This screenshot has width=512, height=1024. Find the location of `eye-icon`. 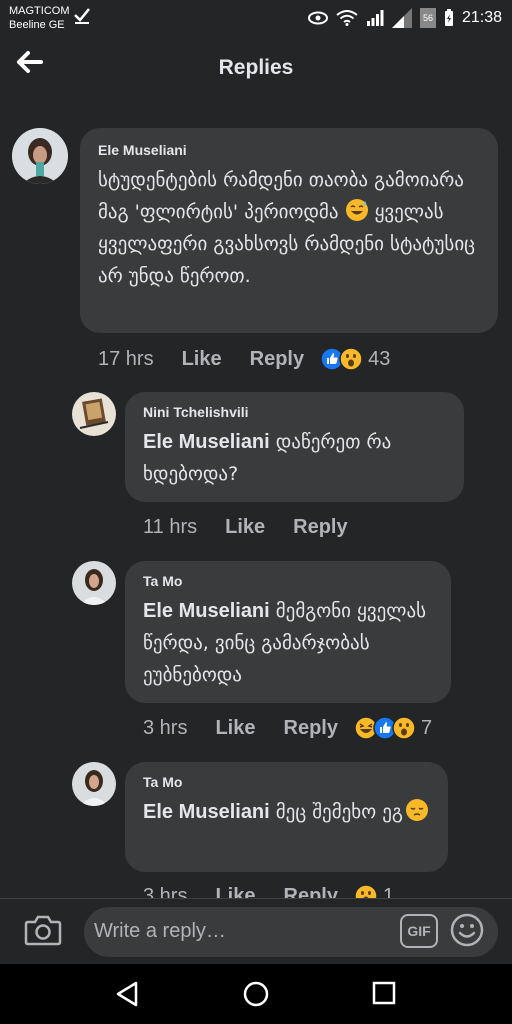

eye-icon is located at coordinates (317, 18).